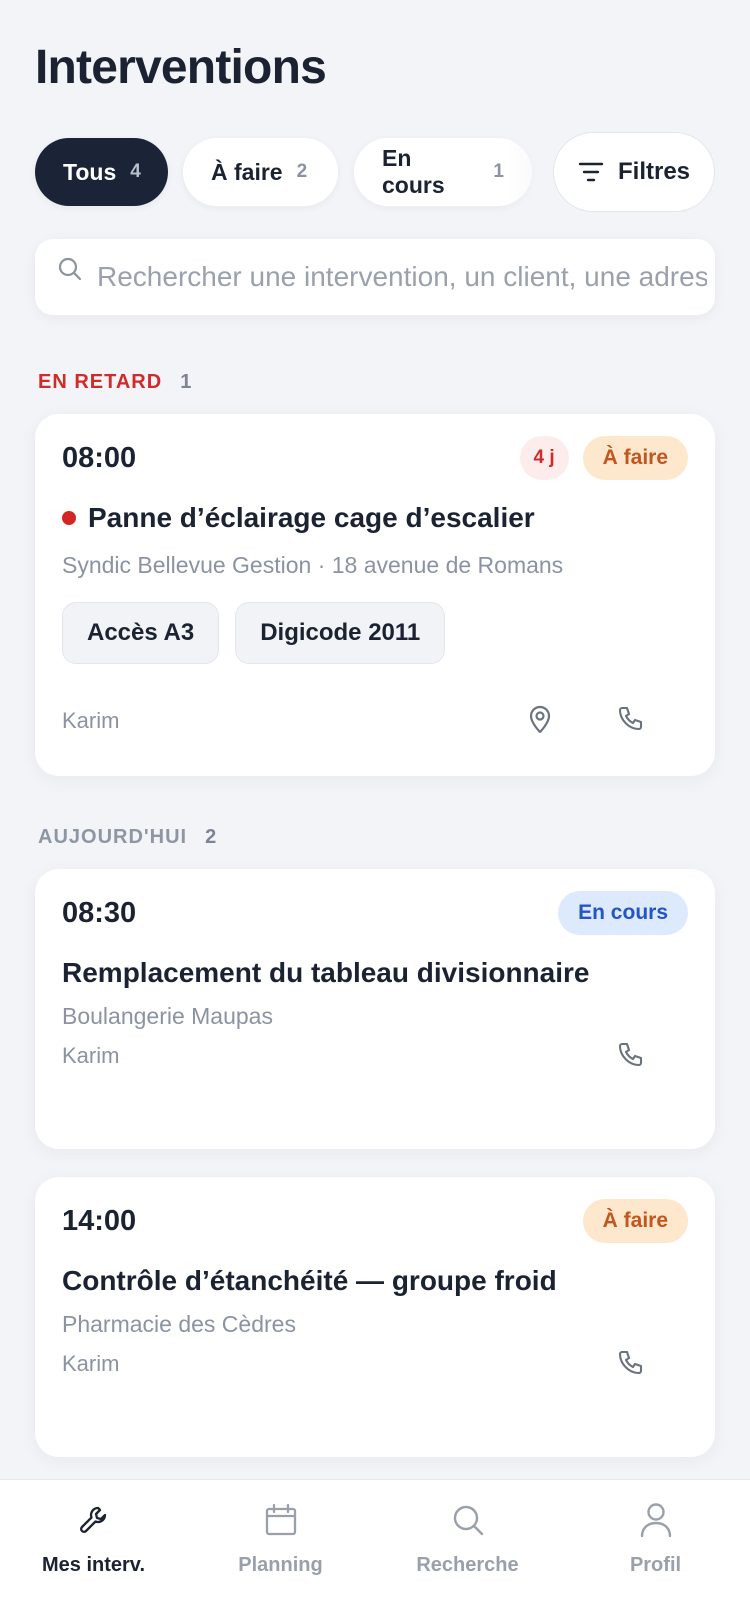 This screenshot has height=1623, width=750. I want to click on section-late-count: 1, so click(186, 382).